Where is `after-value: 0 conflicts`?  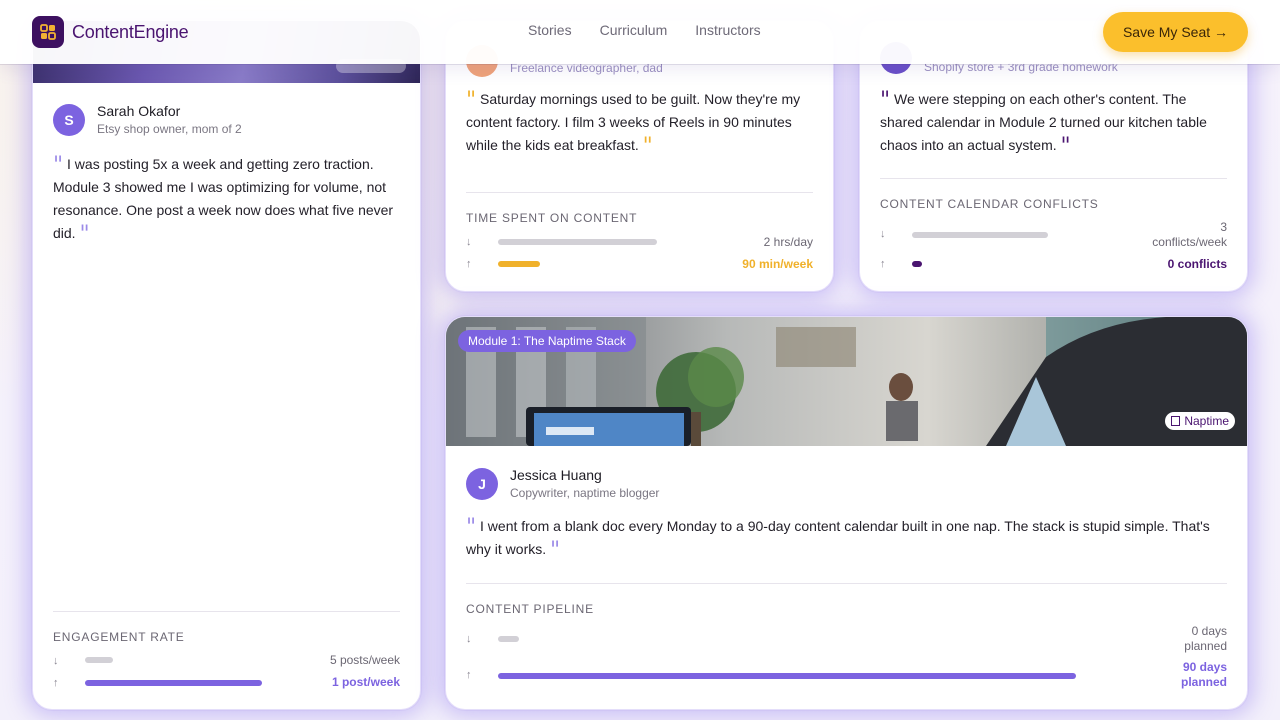 after-value: 0 conflicts is located at coordinates (1197, 264).